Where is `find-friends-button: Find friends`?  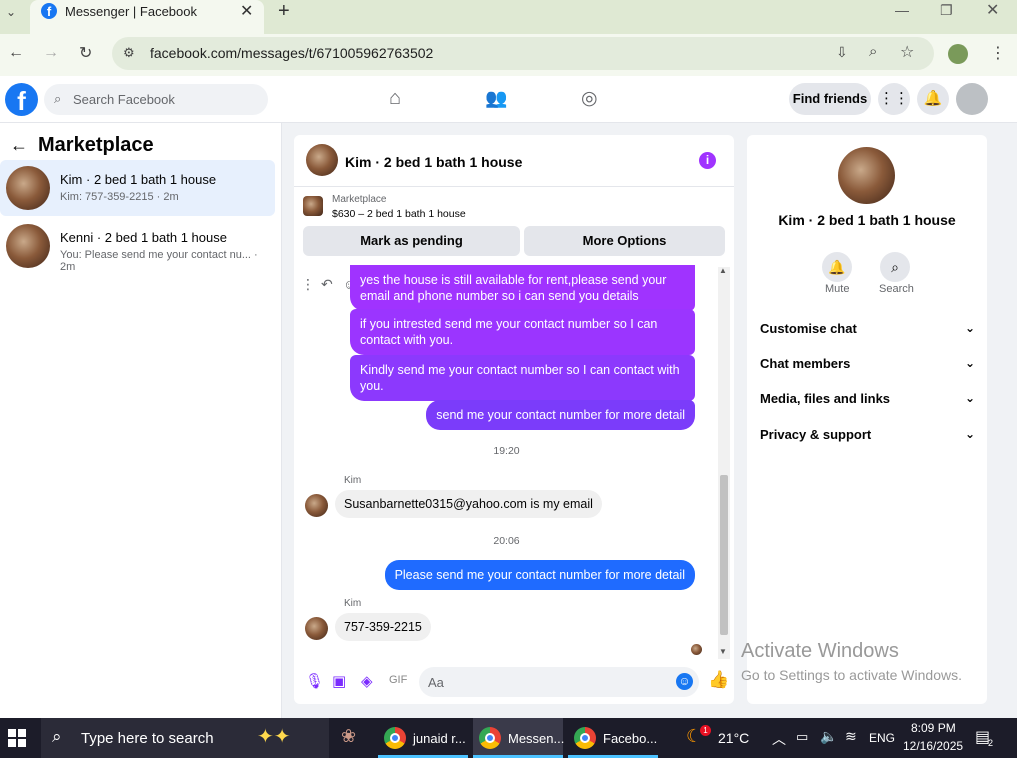 find-friends-button: Find friends is located at coordinates (830, 99).